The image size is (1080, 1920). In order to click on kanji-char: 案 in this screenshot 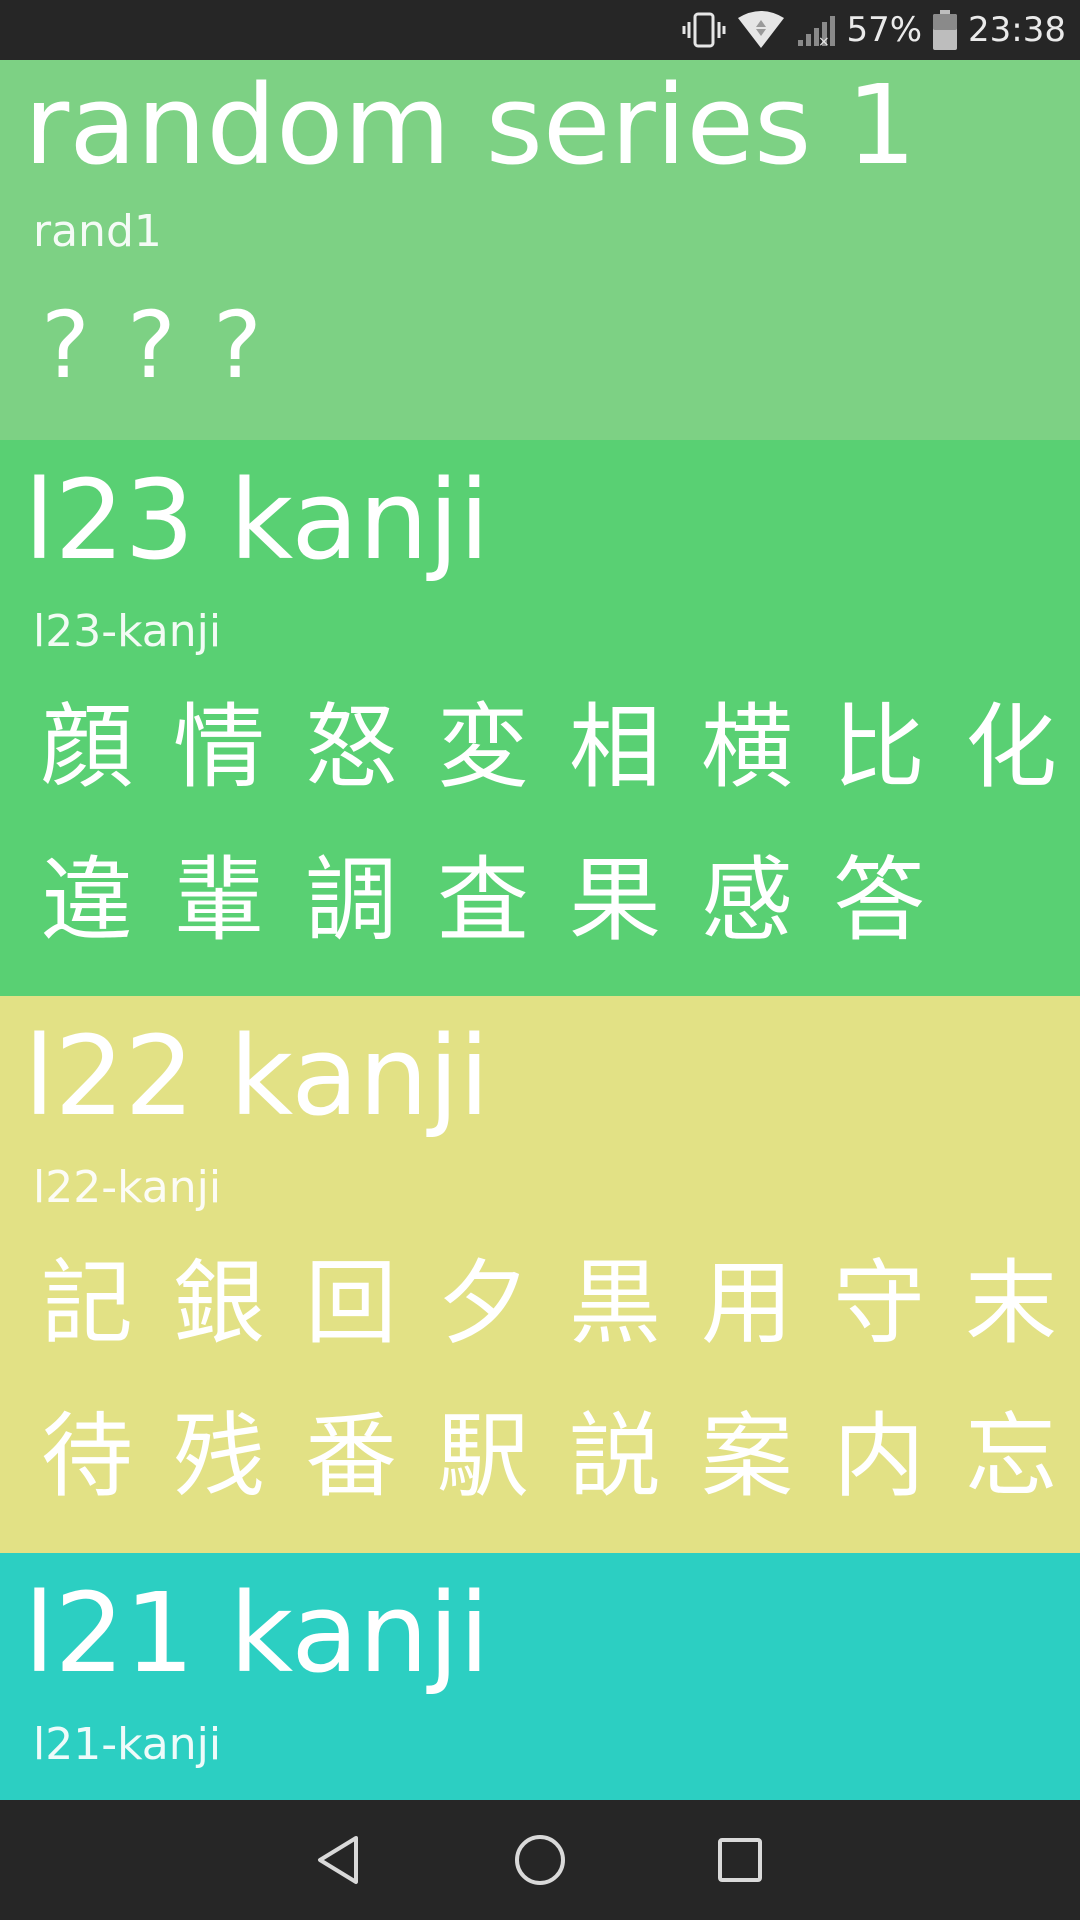, I will do `click(747, 1456)`.